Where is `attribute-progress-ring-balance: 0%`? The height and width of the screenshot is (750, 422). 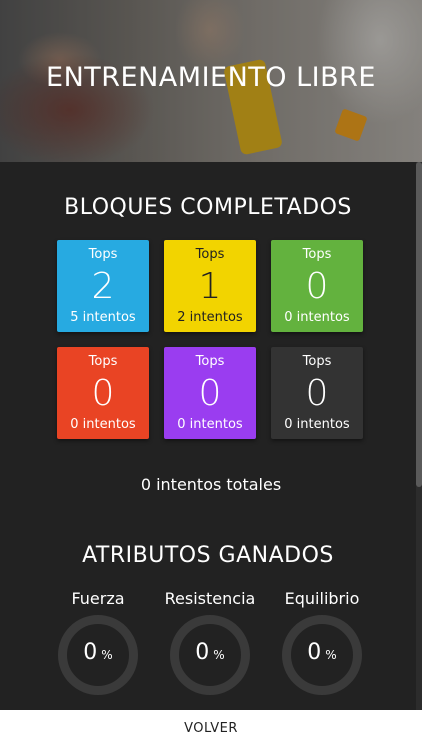
attribute-progress-ring-balance: 0% is located at coordinates (322, 655).